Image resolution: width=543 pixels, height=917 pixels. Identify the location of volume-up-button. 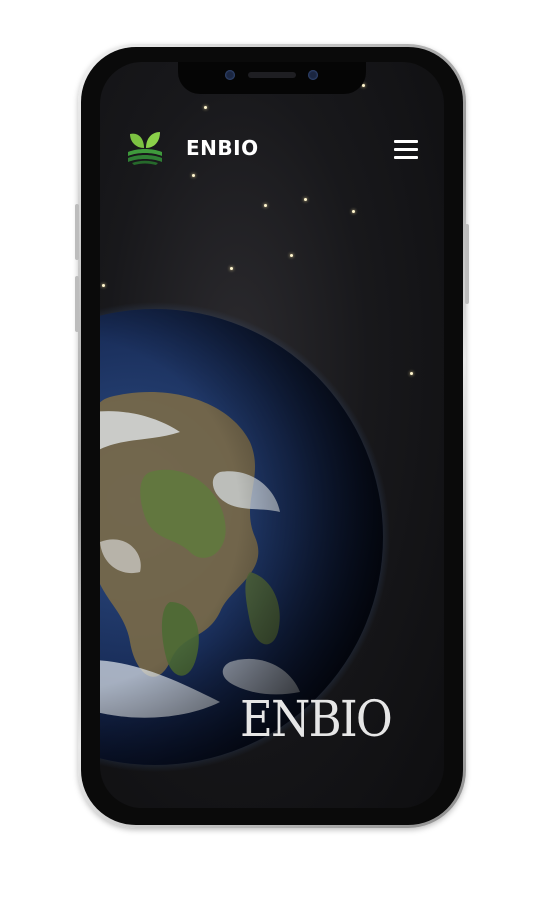
(77, 232).